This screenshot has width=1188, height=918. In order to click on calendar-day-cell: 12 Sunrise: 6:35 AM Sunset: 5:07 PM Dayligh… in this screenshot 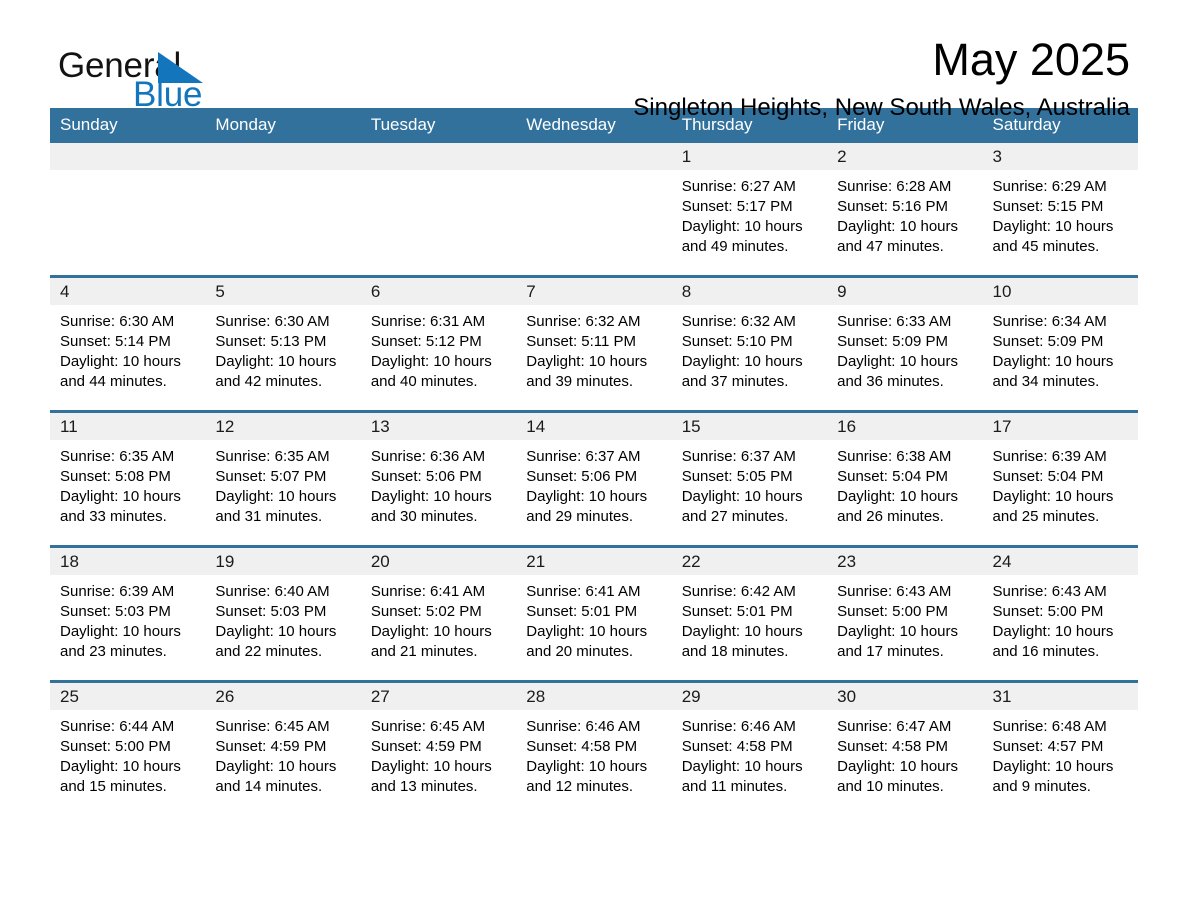, I will do `click(283, 478)`.